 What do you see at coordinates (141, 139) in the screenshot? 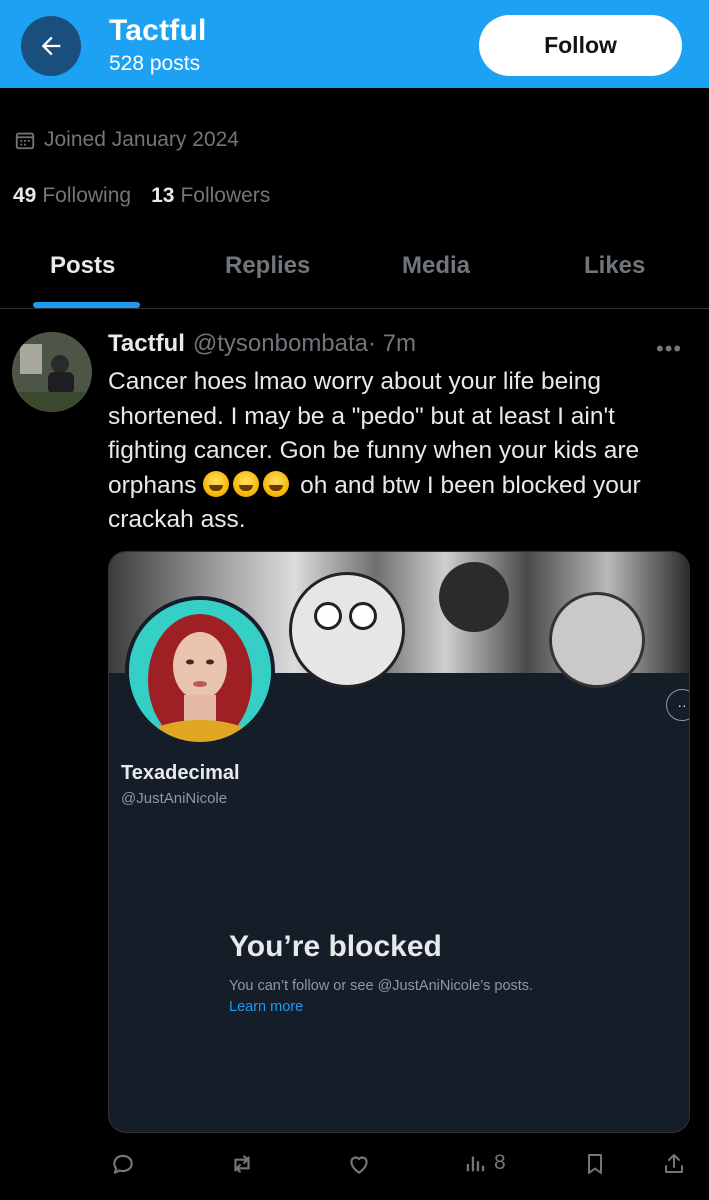
I see `joined-label: Joined January 2024` at bounding box center [141, 139].